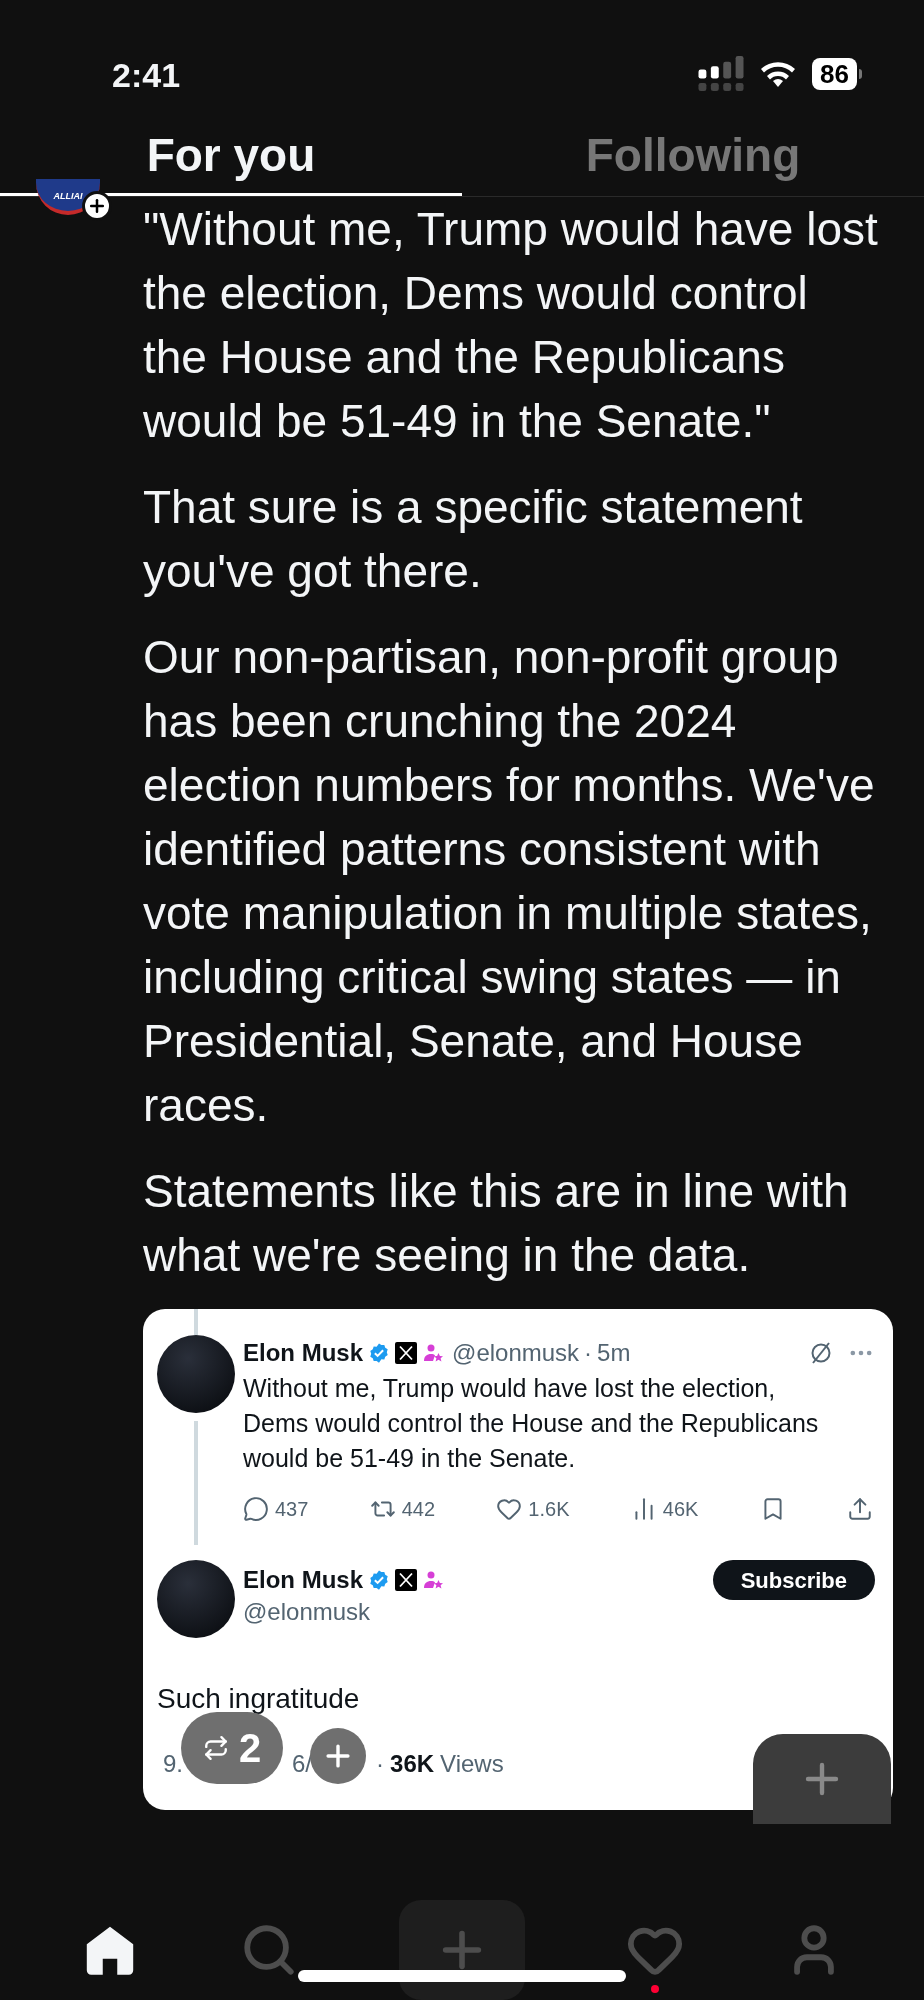 The width and height of the screenshot is (924, 2000). Describe the element at coordinates (531, 1423) in the screenshot. I see `post-text: Without me, Trump would have lost the election, Dems would control the House and the Republicans would be 51-49 in the Senate.` at that location.